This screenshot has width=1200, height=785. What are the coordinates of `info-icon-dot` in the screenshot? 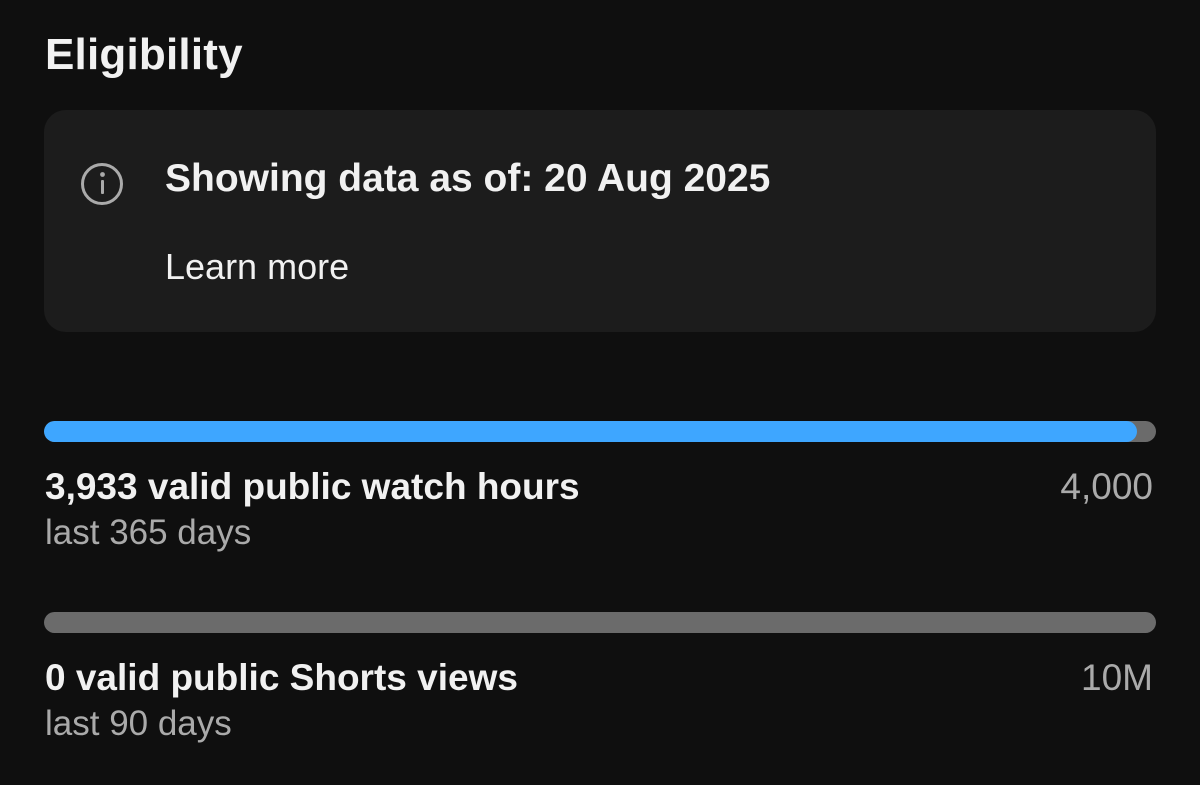 It's located at (102, 174).